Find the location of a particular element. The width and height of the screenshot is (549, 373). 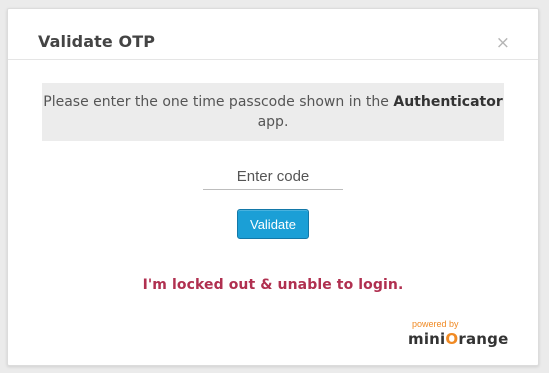

instruction-suffix: app. is located at coordinates (273, 122).